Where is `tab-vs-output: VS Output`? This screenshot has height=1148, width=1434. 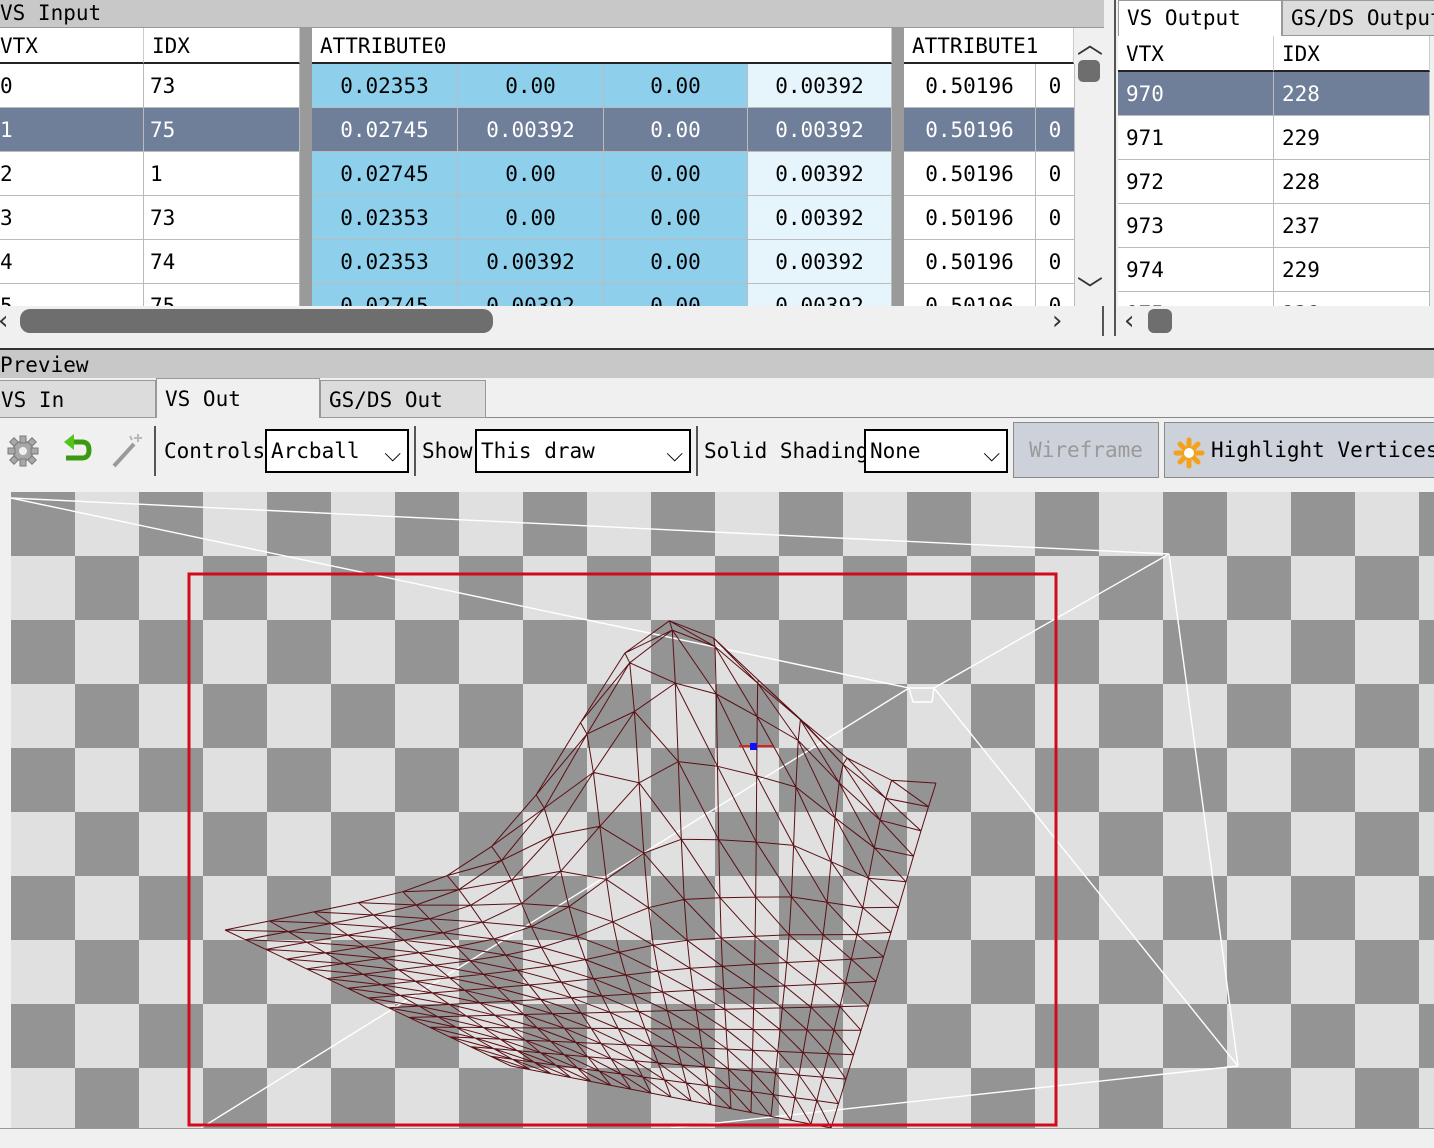
tab-vs-output: VS Output is located at coordinates (1200, 18).